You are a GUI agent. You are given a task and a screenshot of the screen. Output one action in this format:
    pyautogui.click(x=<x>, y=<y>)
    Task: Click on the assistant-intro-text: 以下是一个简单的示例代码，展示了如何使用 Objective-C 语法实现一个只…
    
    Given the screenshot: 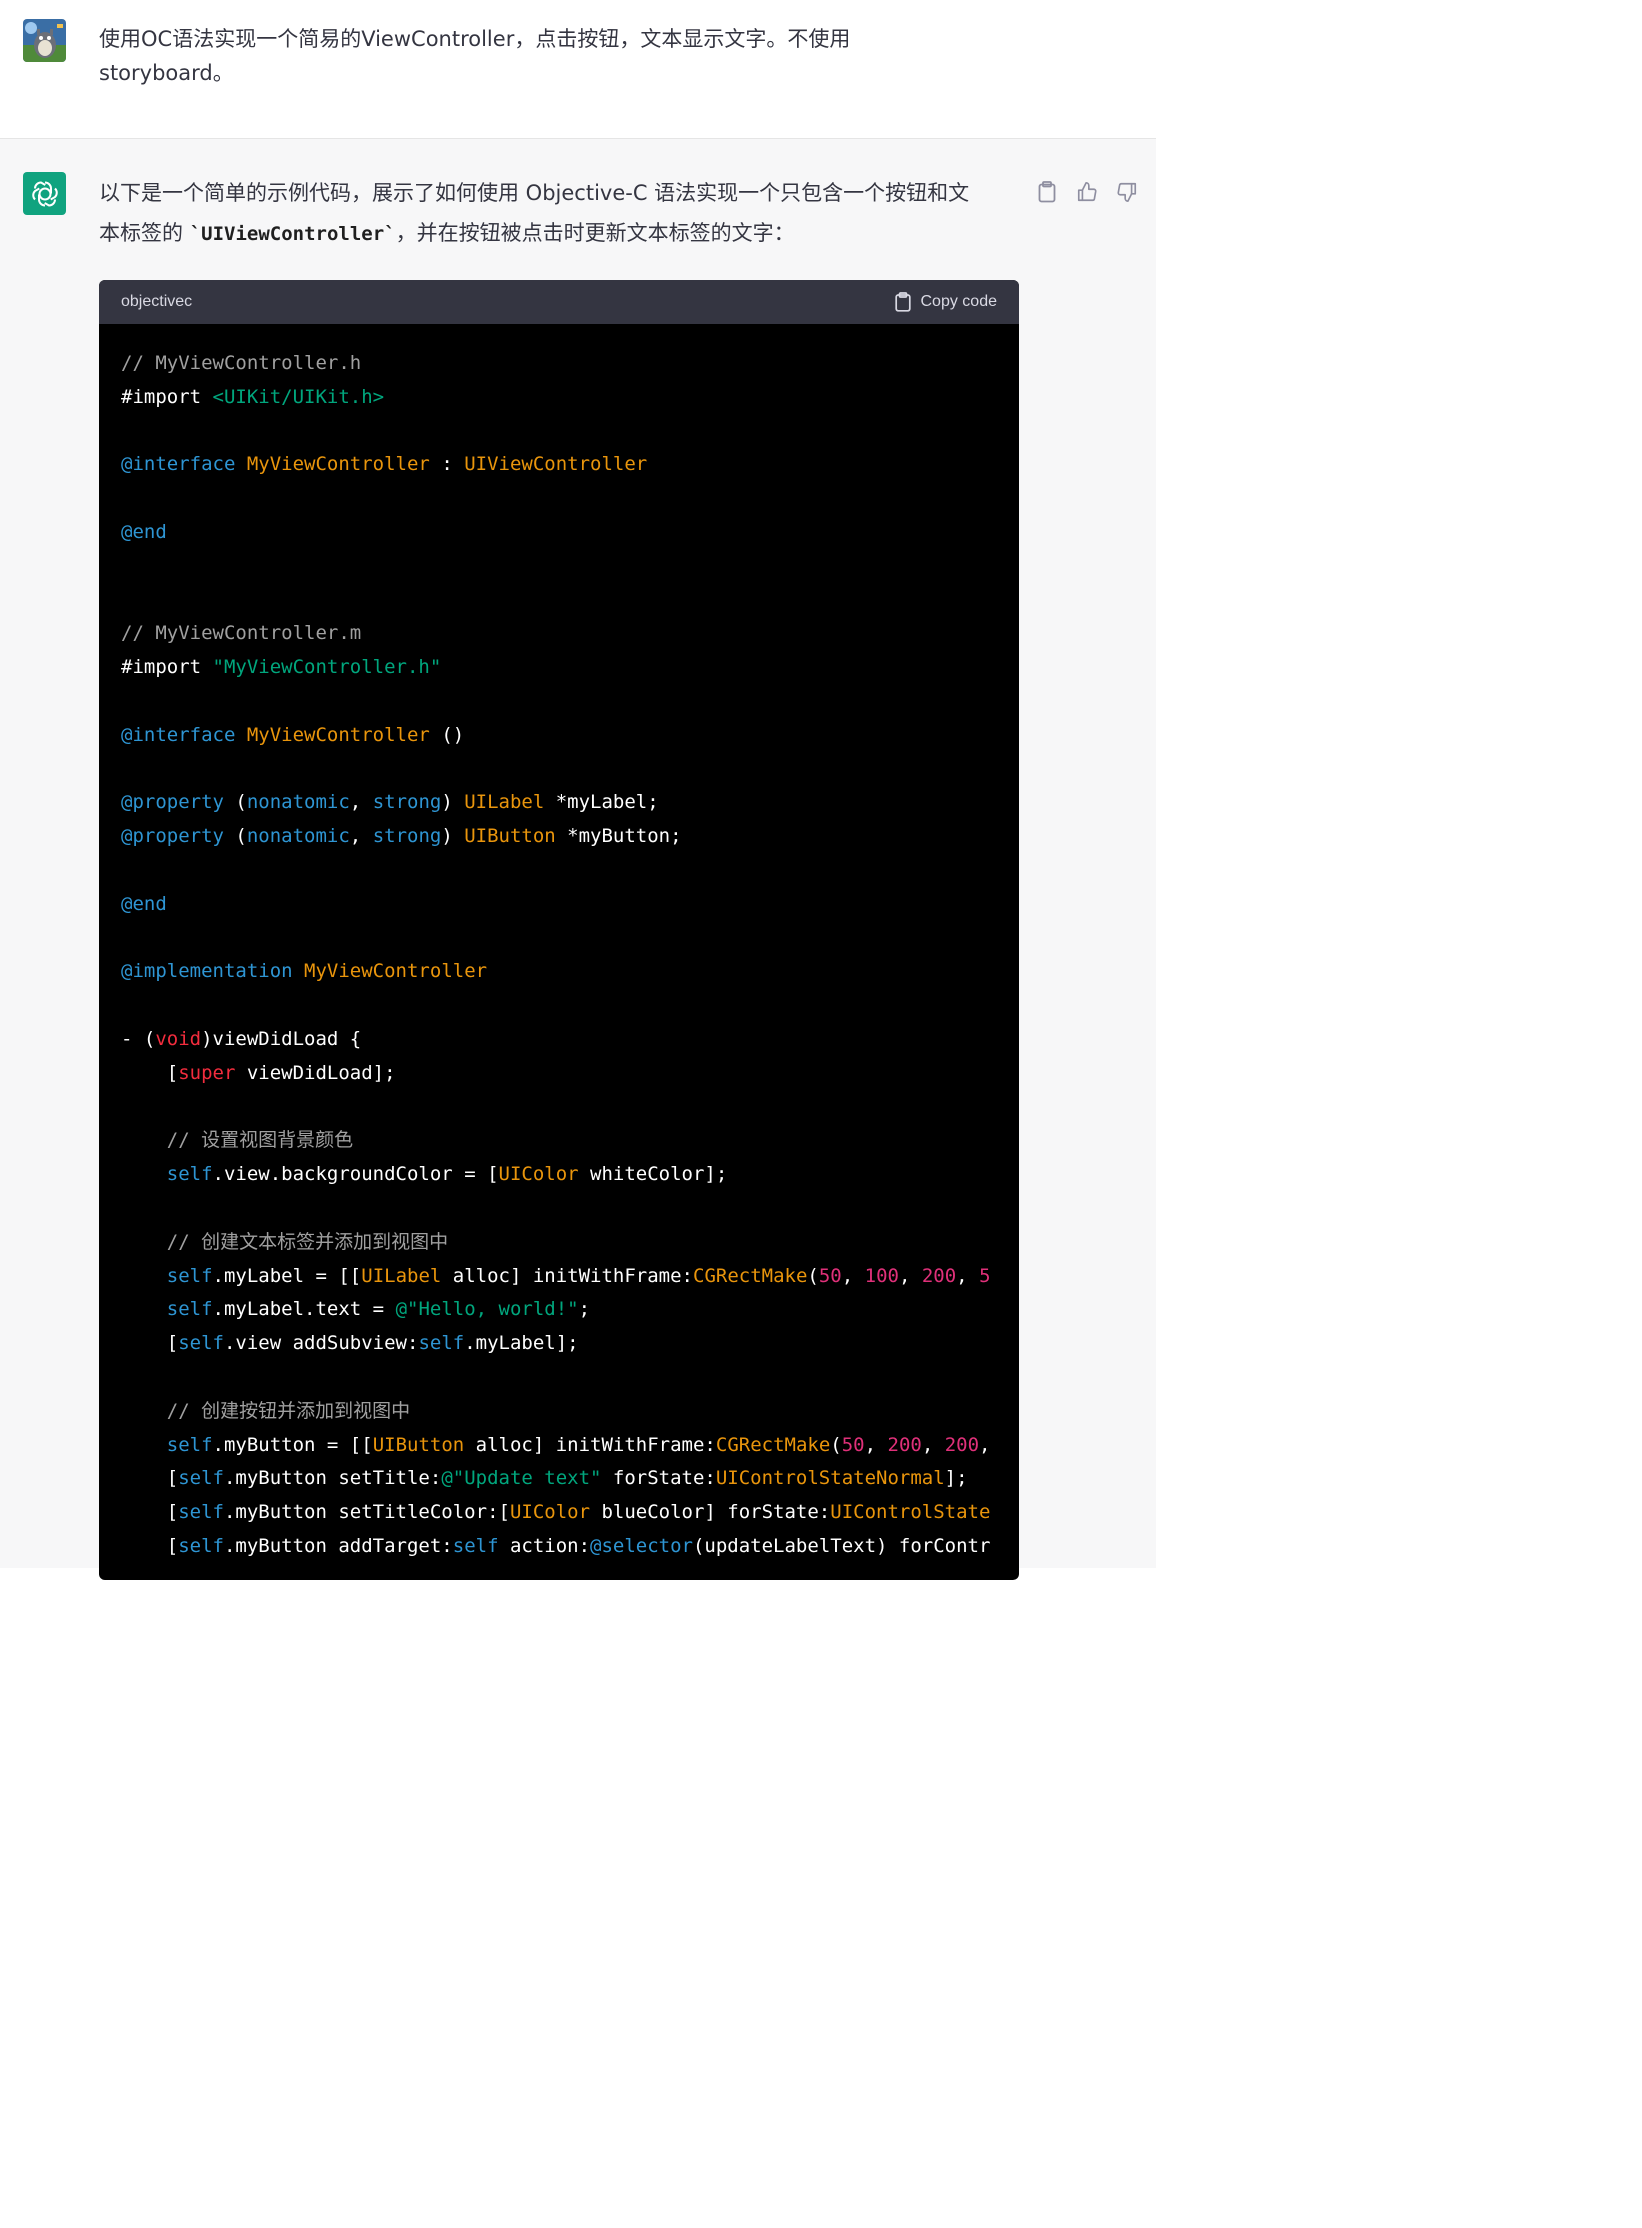 What is the action you would take?
    pyautogui.click(x=559, y=213)
    